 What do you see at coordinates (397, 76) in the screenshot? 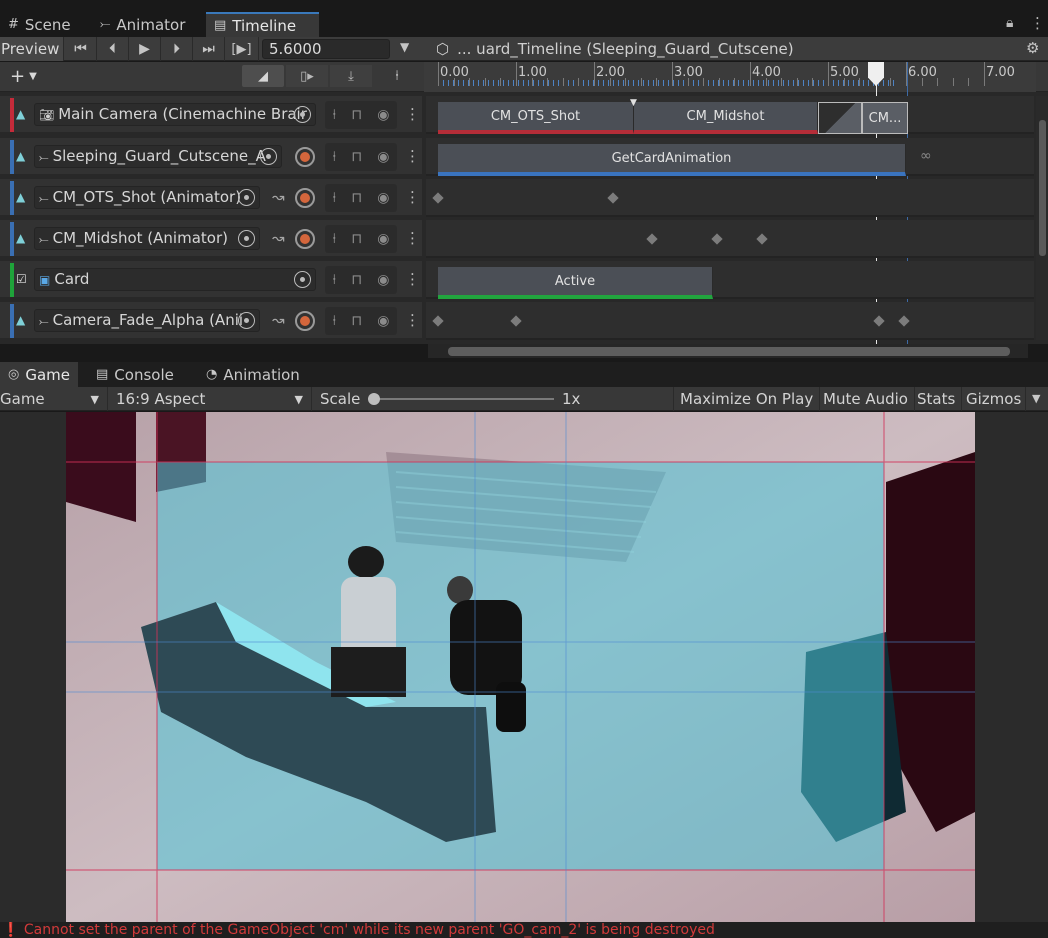
I see `snap-pin-icon: ⍿` at bounding box center [397, 76].